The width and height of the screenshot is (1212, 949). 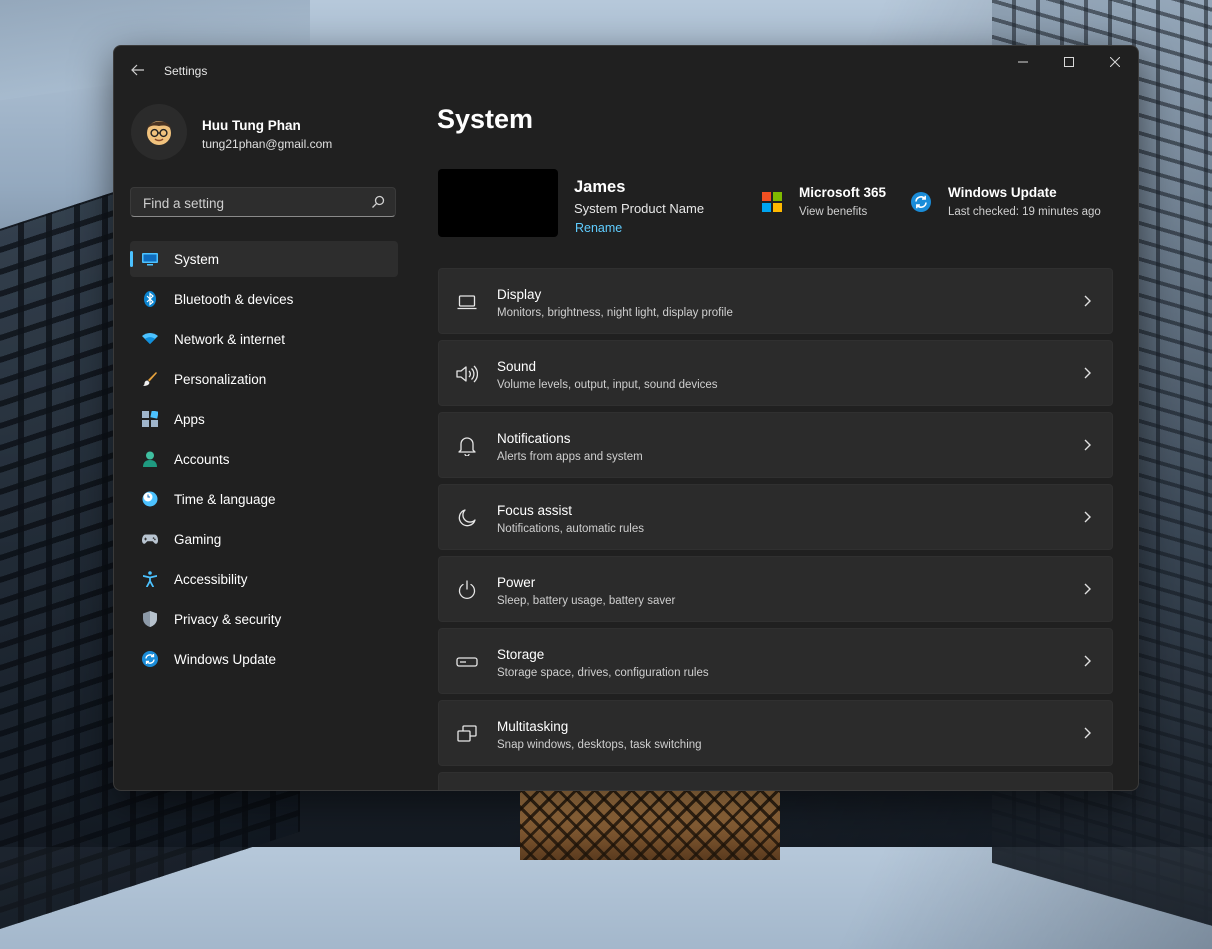 I want to click on search-icon, so click(x=378, y=202).